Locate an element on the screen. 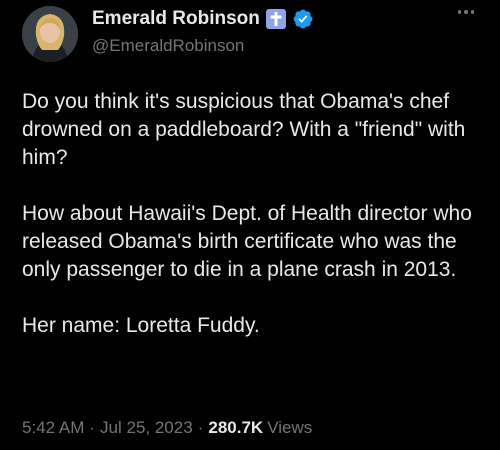  verified-badge-icon is located at coordinates (303, 19).